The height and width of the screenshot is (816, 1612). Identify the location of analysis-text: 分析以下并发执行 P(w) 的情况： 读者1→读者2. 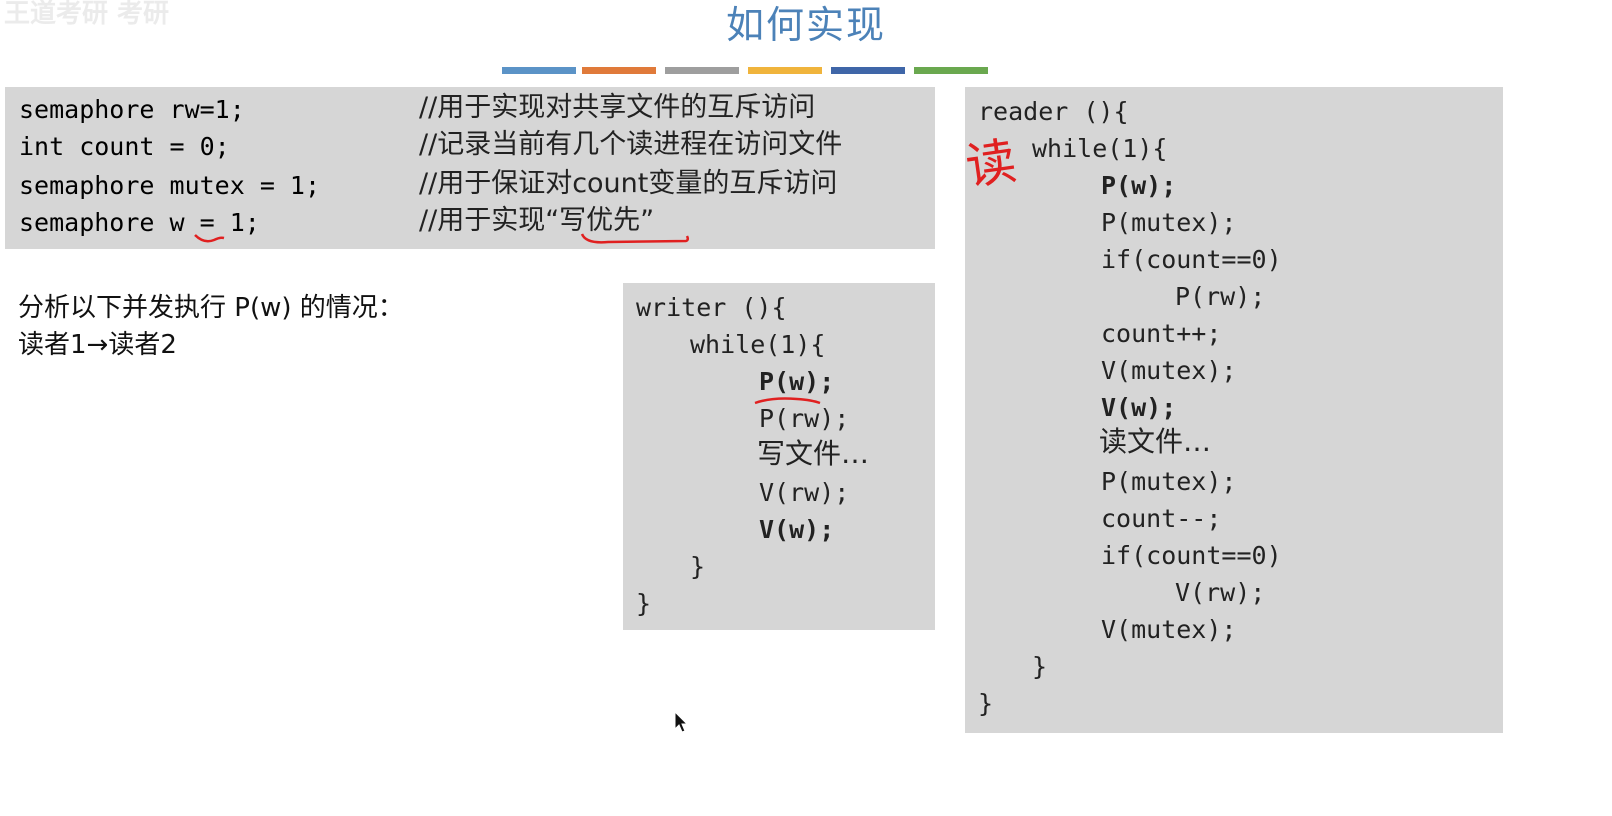
(211, 327).